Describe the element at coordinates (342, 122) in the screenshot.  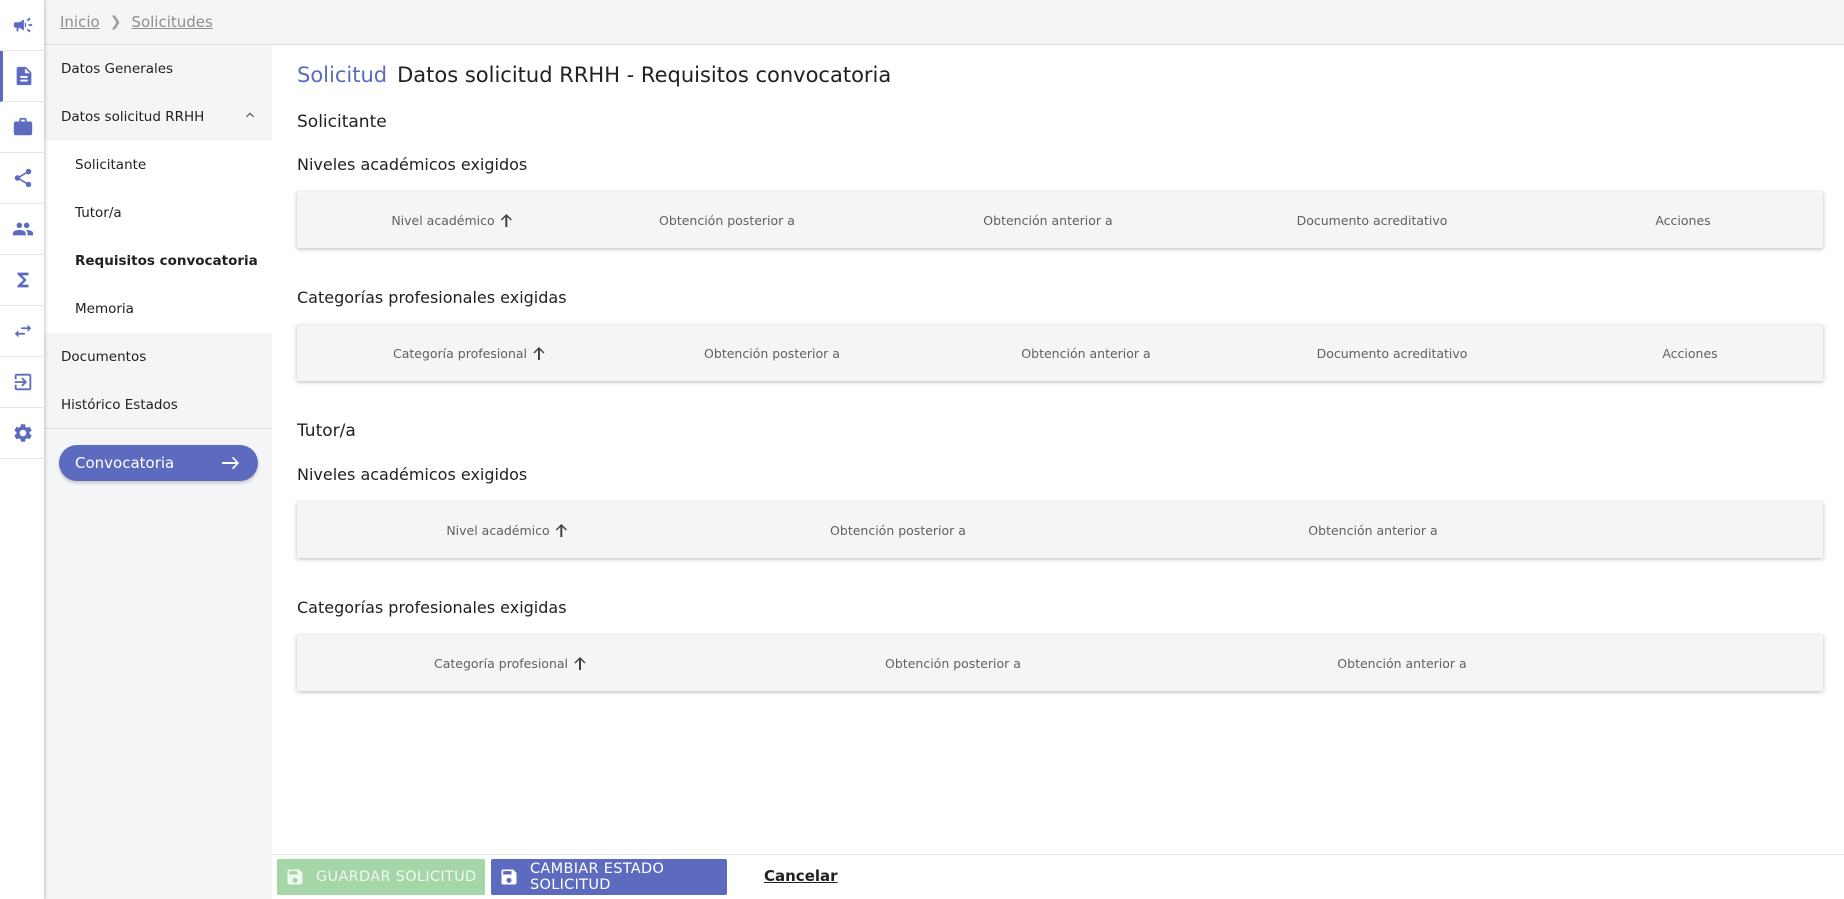
I see `section-solicitante: Solicitante` at that location.